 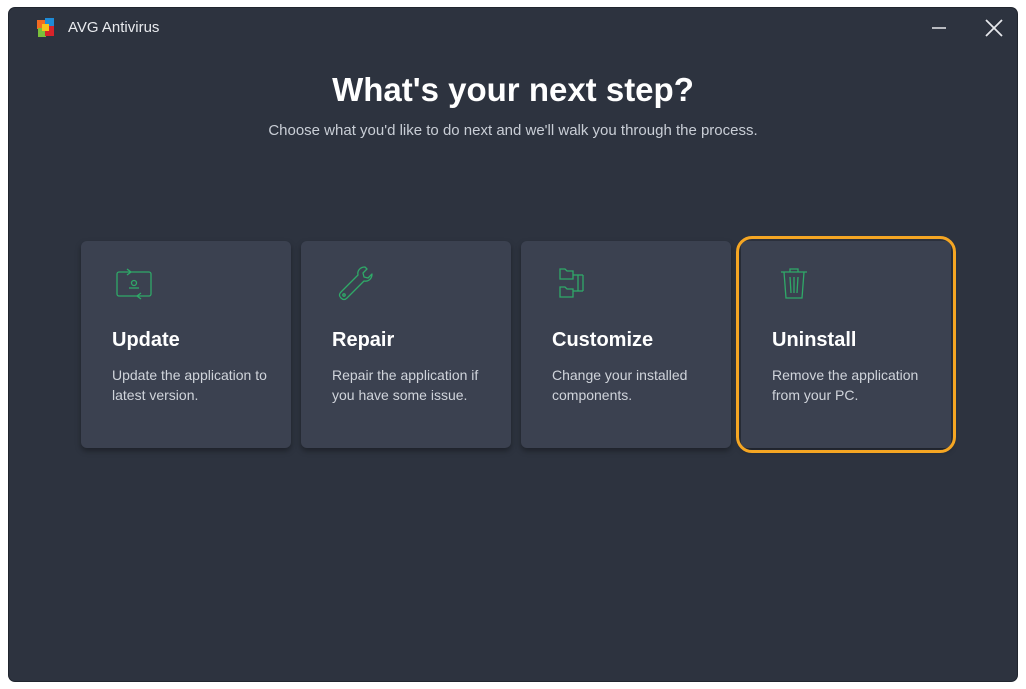 What do you see at coordinates (114, 27) in the screenshot?
I see `window-title: AVG Antivirus` at bounding box center [114, 27].